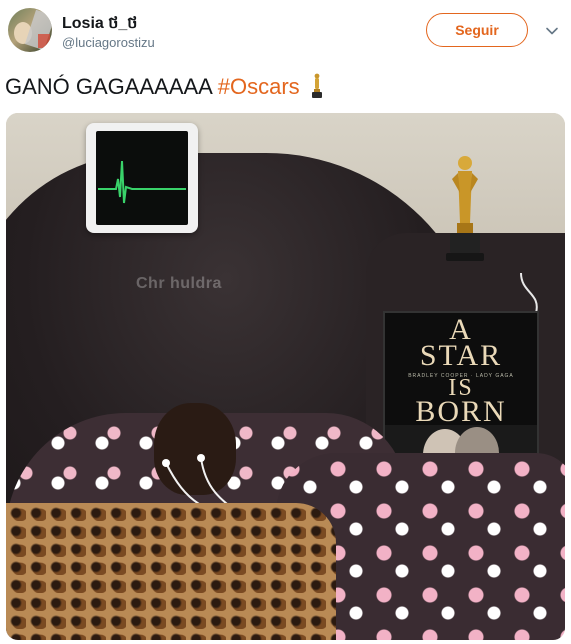 This screenshot has width=571, height=644. I want to click on heart-monitor, so click(142, 178).